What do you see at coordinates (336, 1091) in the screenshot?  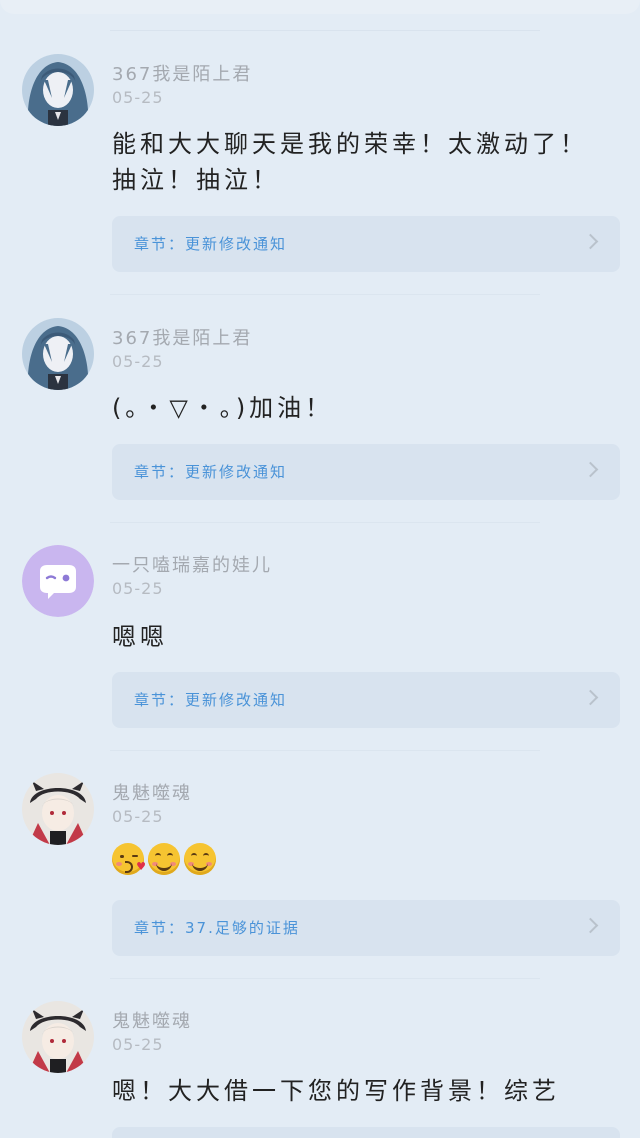 I see `comment-text: 嗯！大大借一下您的写作背景！综艺` at bounding box center [336, 1091].